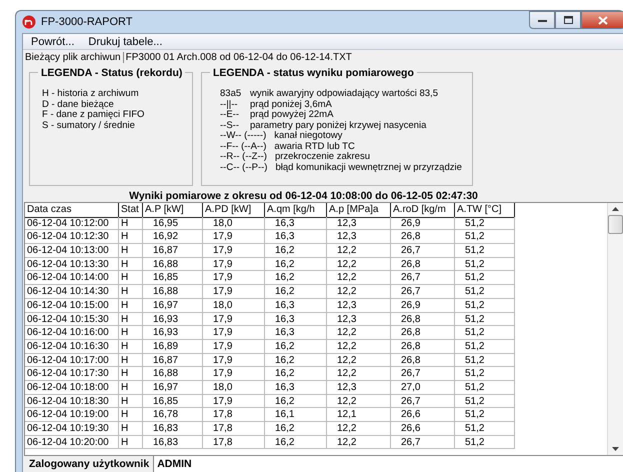 The height and width of the screenshot is (472, 623). I want to click on column-header: A.P [kW], so click(173, 210).